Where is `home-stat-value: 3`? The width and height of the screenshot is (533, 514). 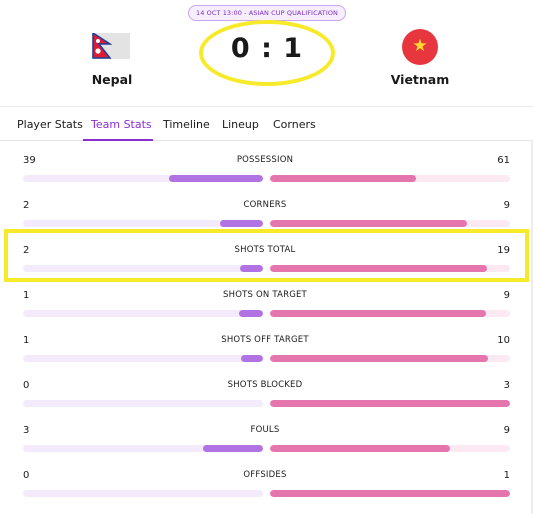
home-stat-value: 3 is located at coordinates (26, 430).